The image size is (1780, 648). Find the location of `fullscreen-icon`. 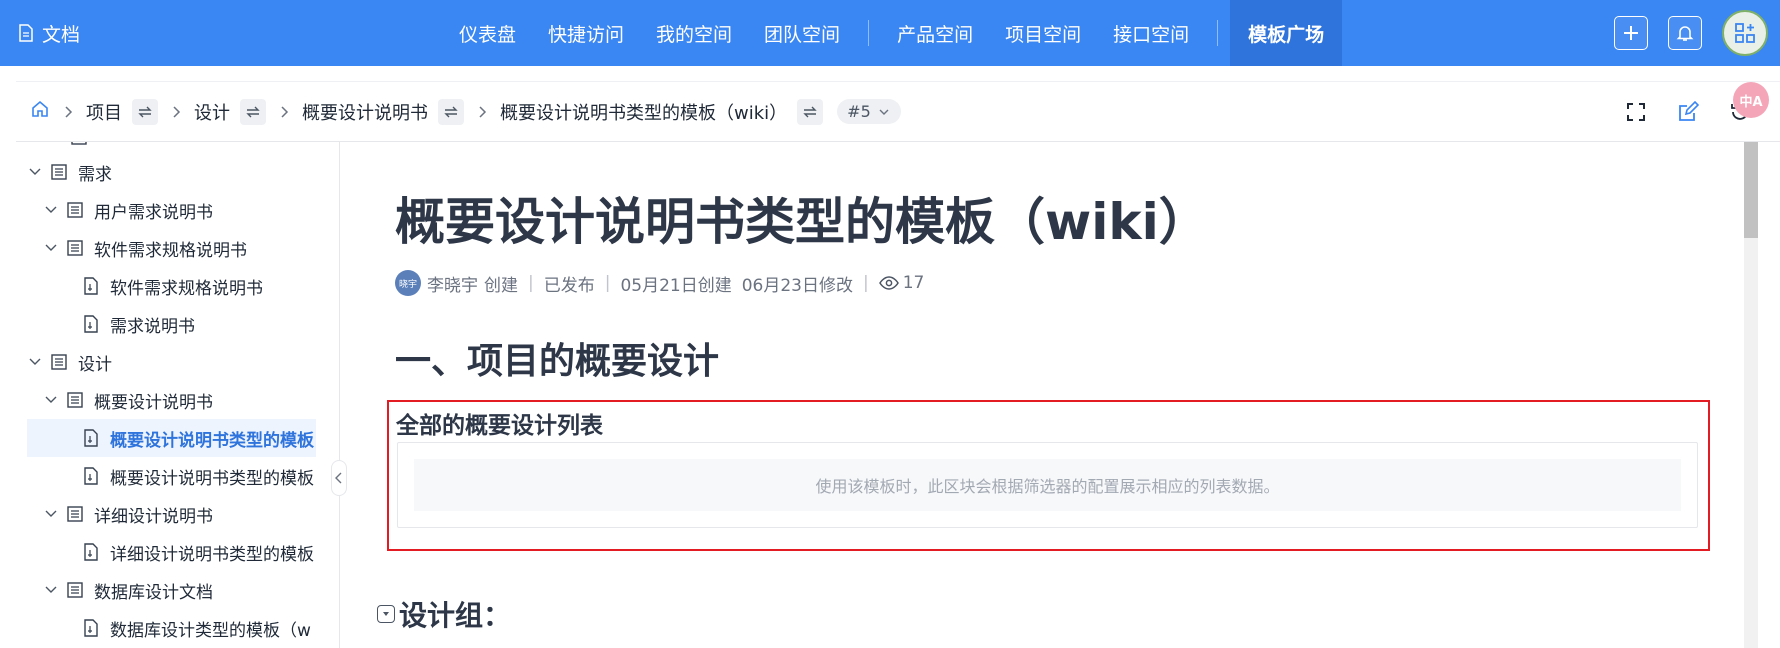

fullscreen-icon is located at coordinates (1636, 112).